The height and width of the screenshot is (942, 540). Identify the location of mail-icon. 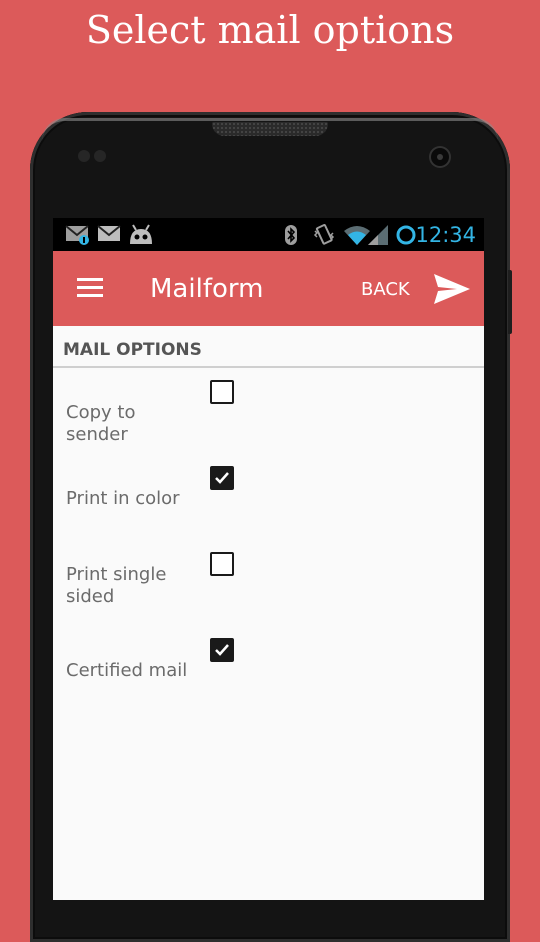
(109, 236).